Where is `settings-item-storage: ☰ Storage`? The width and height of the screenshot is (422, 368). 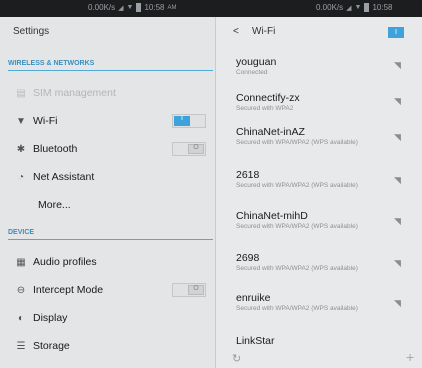
settings-item-storage: ☰ Storage is located at coordinates (107, 346).